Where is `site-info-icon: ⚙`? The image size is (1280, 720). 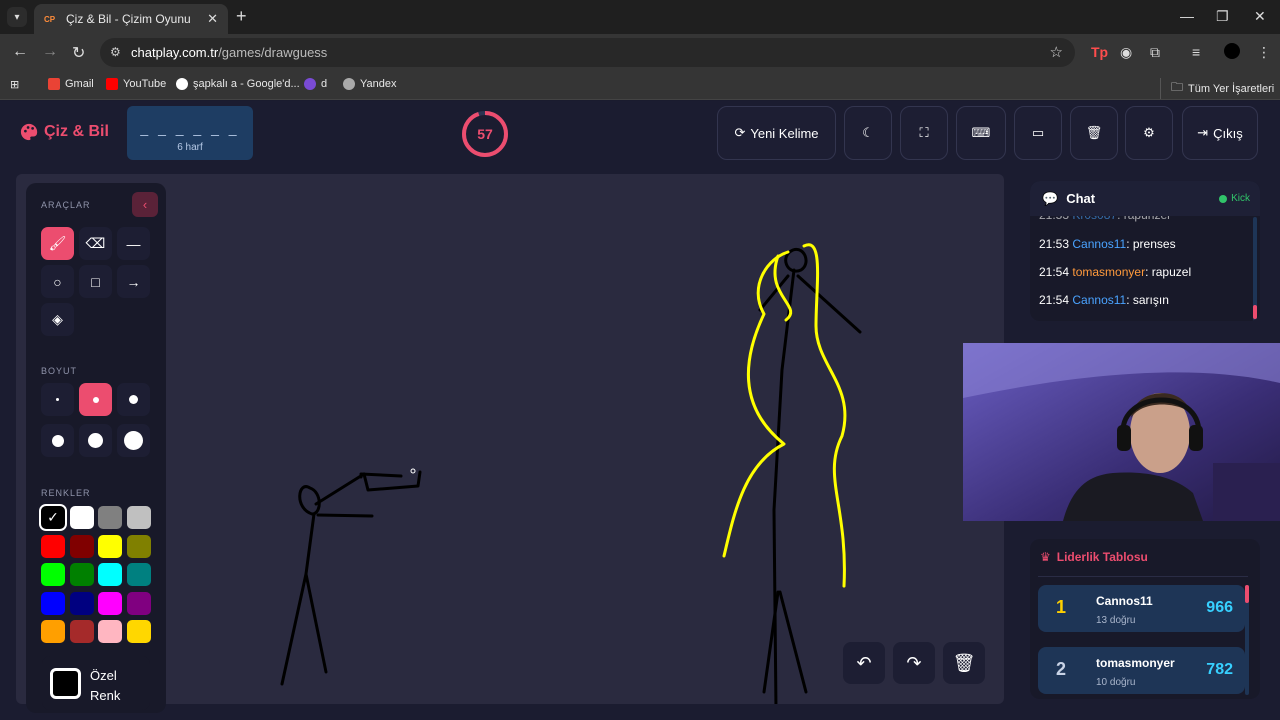 site-info-icon: ⚙ is located at coordinates (115, 52).